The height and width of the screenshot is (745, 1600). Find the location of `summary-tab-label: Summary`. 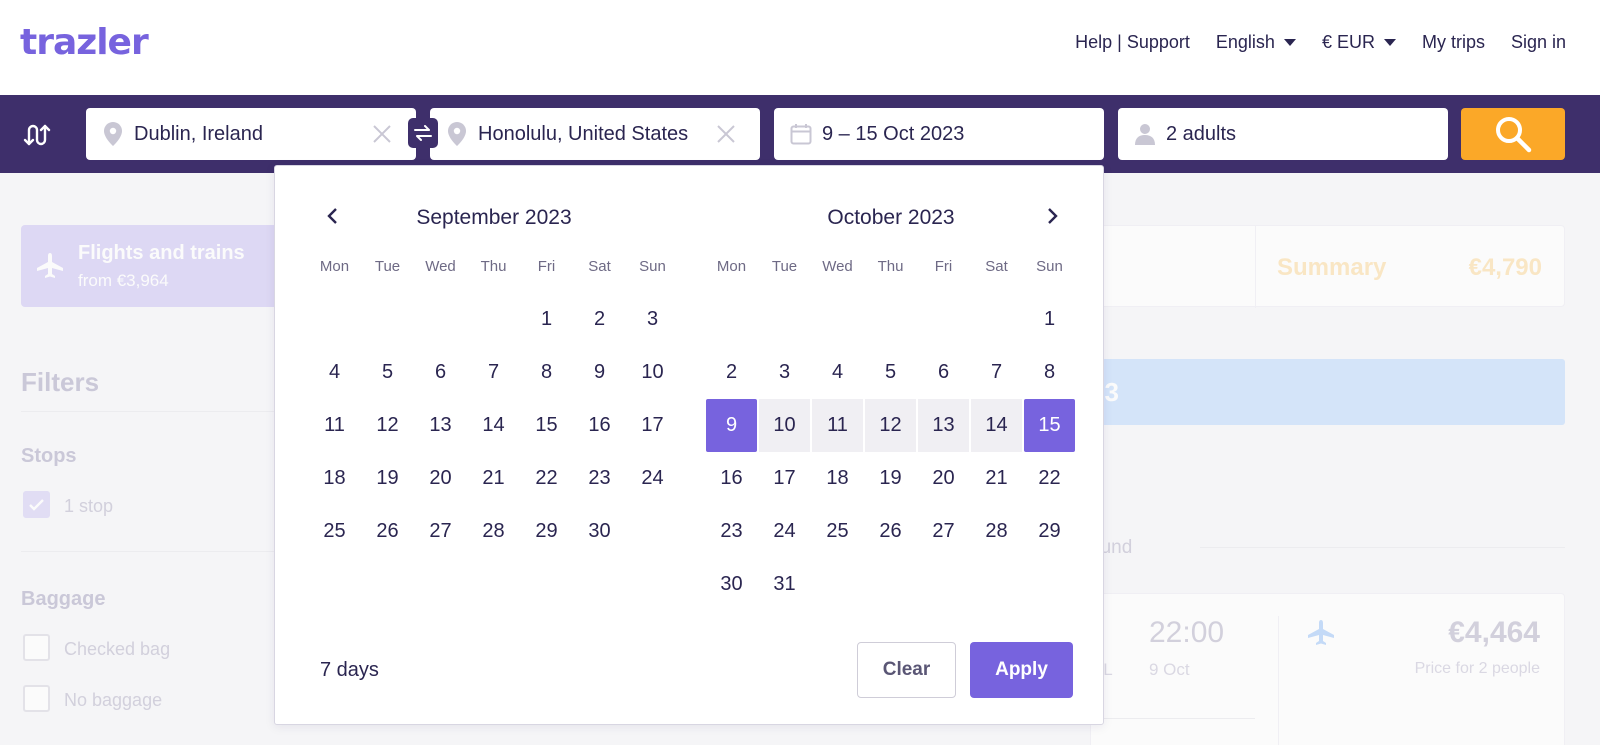

summary-tab-label: Summary is located at coordinates (1331, 268).